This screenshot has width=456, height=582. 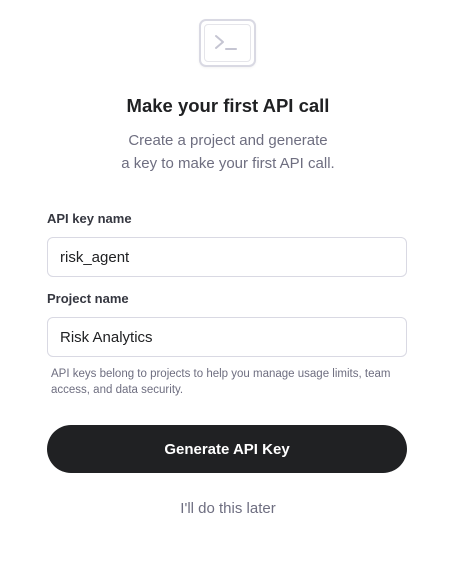 I want to click on subtitle-line-2: a key to make your first API call., so click(x=228, y=163).